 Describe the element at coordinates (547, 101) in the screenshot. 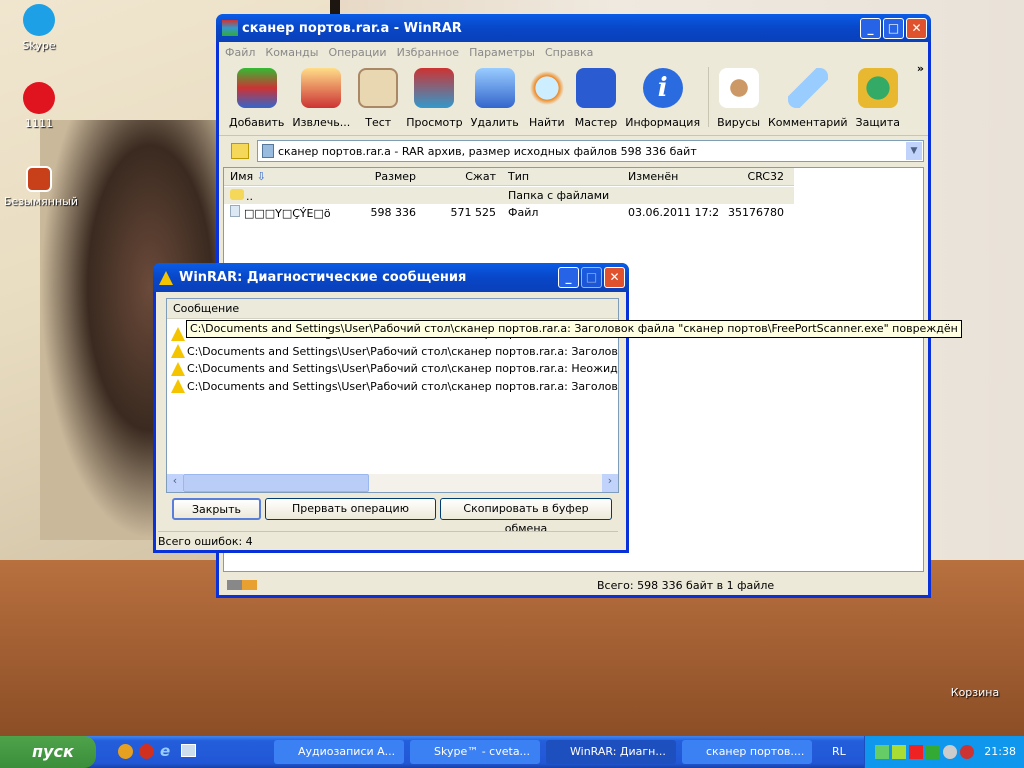

I see `find-button: Найти` at that location.